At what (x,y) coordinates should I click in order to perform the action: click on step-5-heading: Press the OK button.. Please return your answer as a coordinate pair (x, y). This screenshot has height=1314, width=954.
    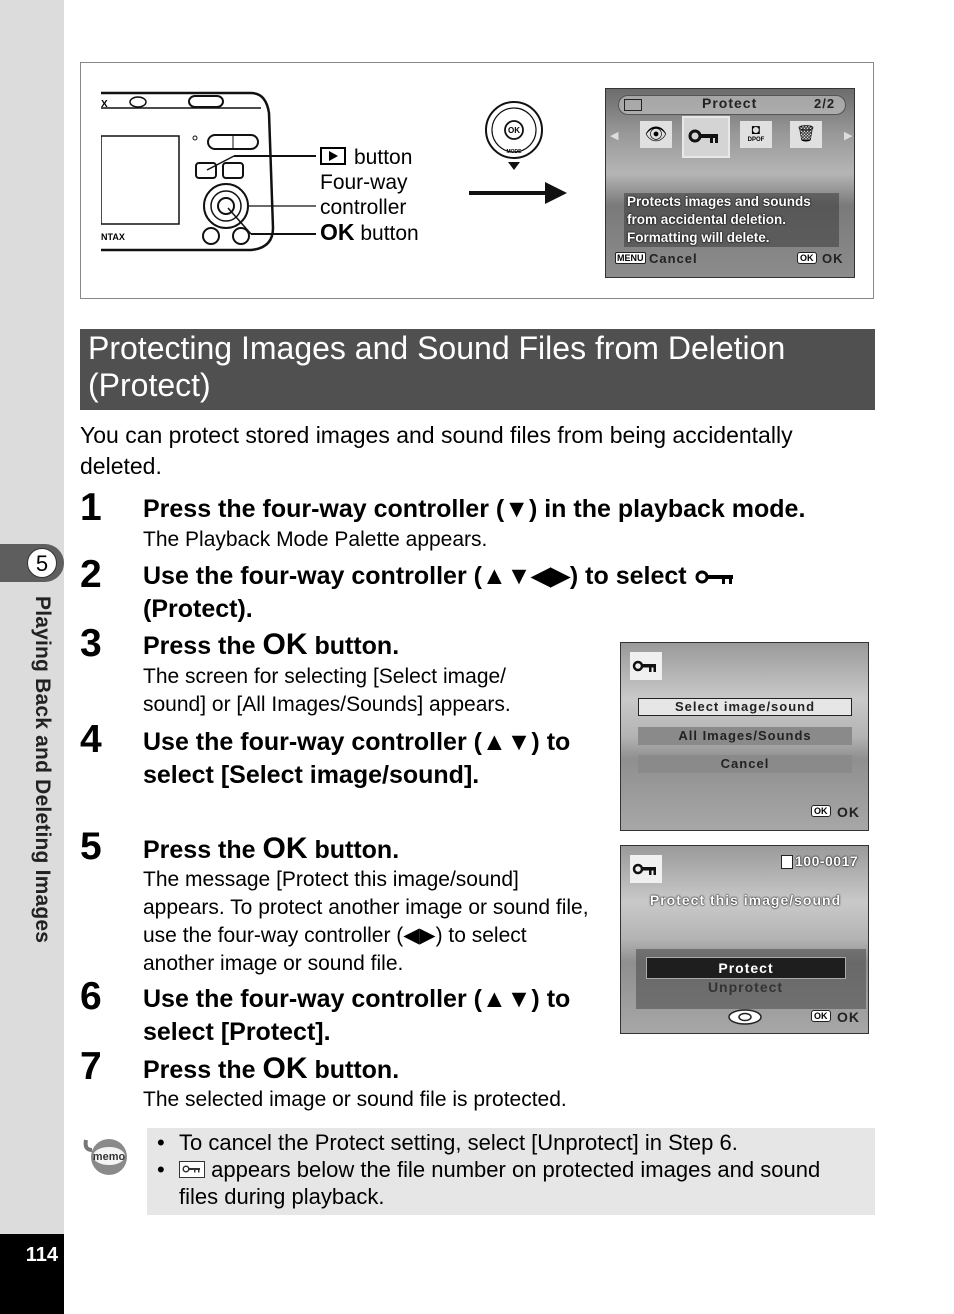
    Looking at the image, I should click on (271, 848).